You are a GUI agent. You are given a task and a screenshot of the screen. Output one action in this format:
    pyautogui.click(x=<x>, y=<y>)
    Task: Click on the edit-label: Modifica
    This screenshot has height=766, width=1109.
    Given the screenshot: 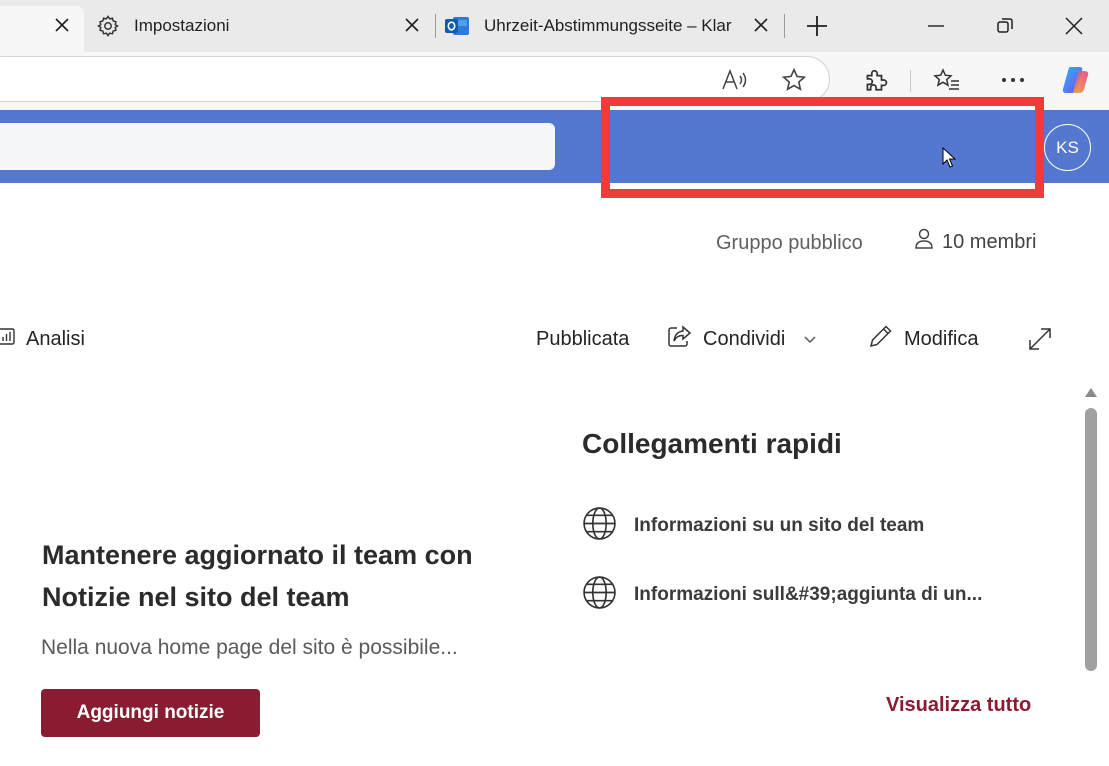 What is the action you would take?
    pyautogui.click(x=941, y=338)
    